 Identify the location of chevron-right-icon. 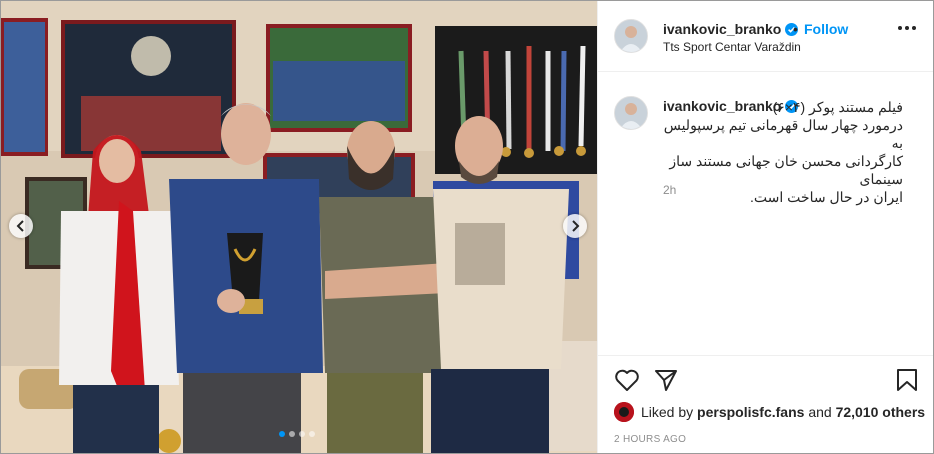
(576, 226).